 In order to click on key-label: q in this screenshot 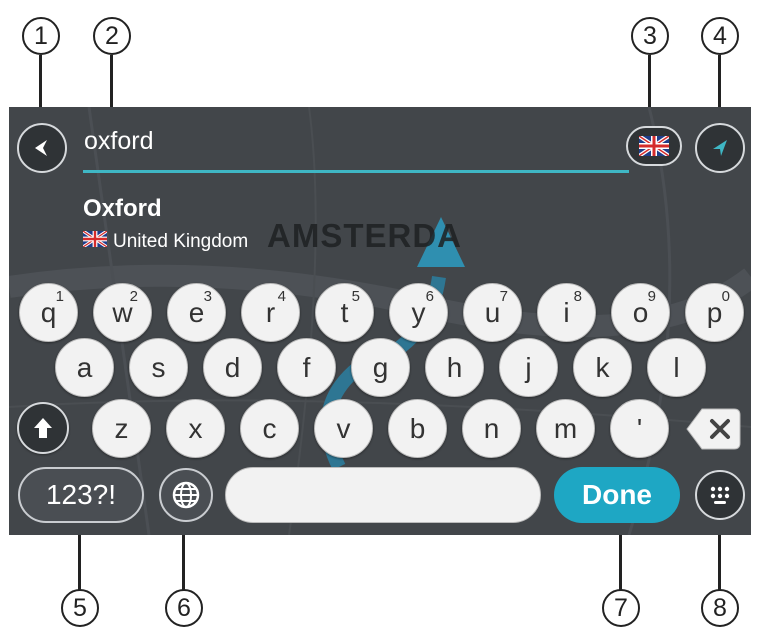, I will do `click(48, 312)`.